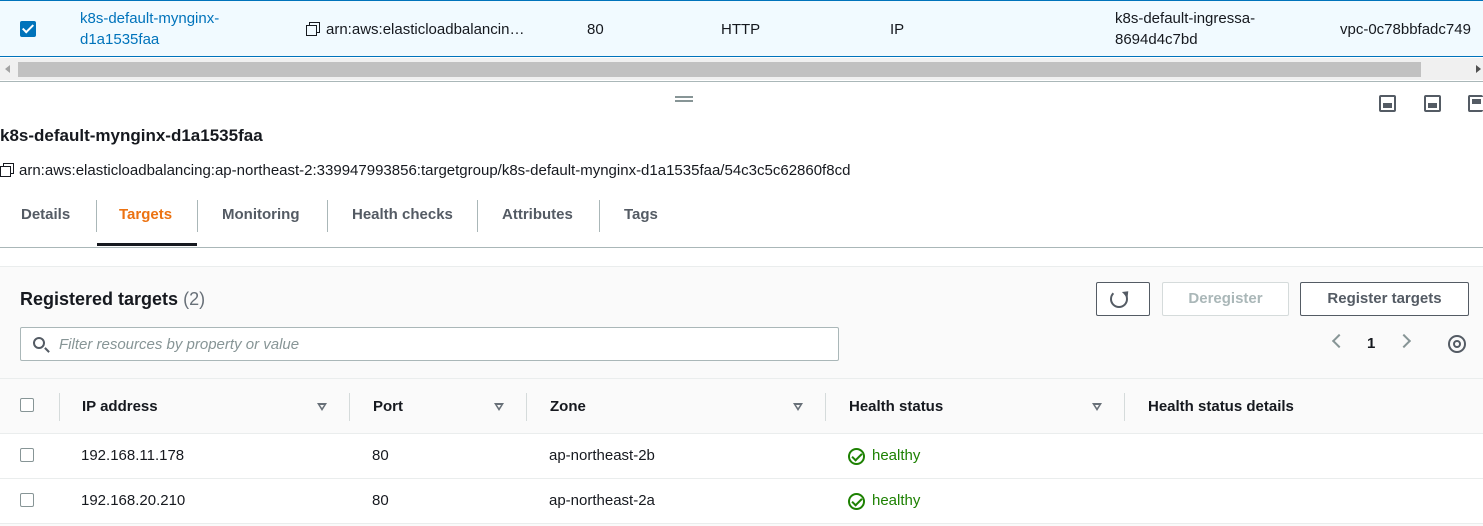 The image size is (1483, 526). I want to click on scroll-right-arrow-icon, so click(1478, 69).